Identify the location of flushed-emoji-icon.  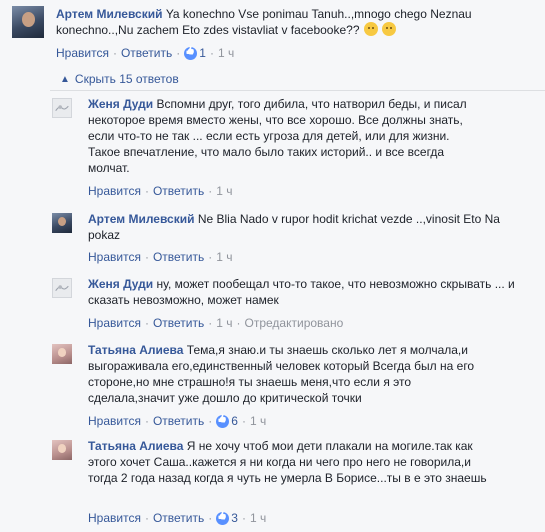
(389, 29).